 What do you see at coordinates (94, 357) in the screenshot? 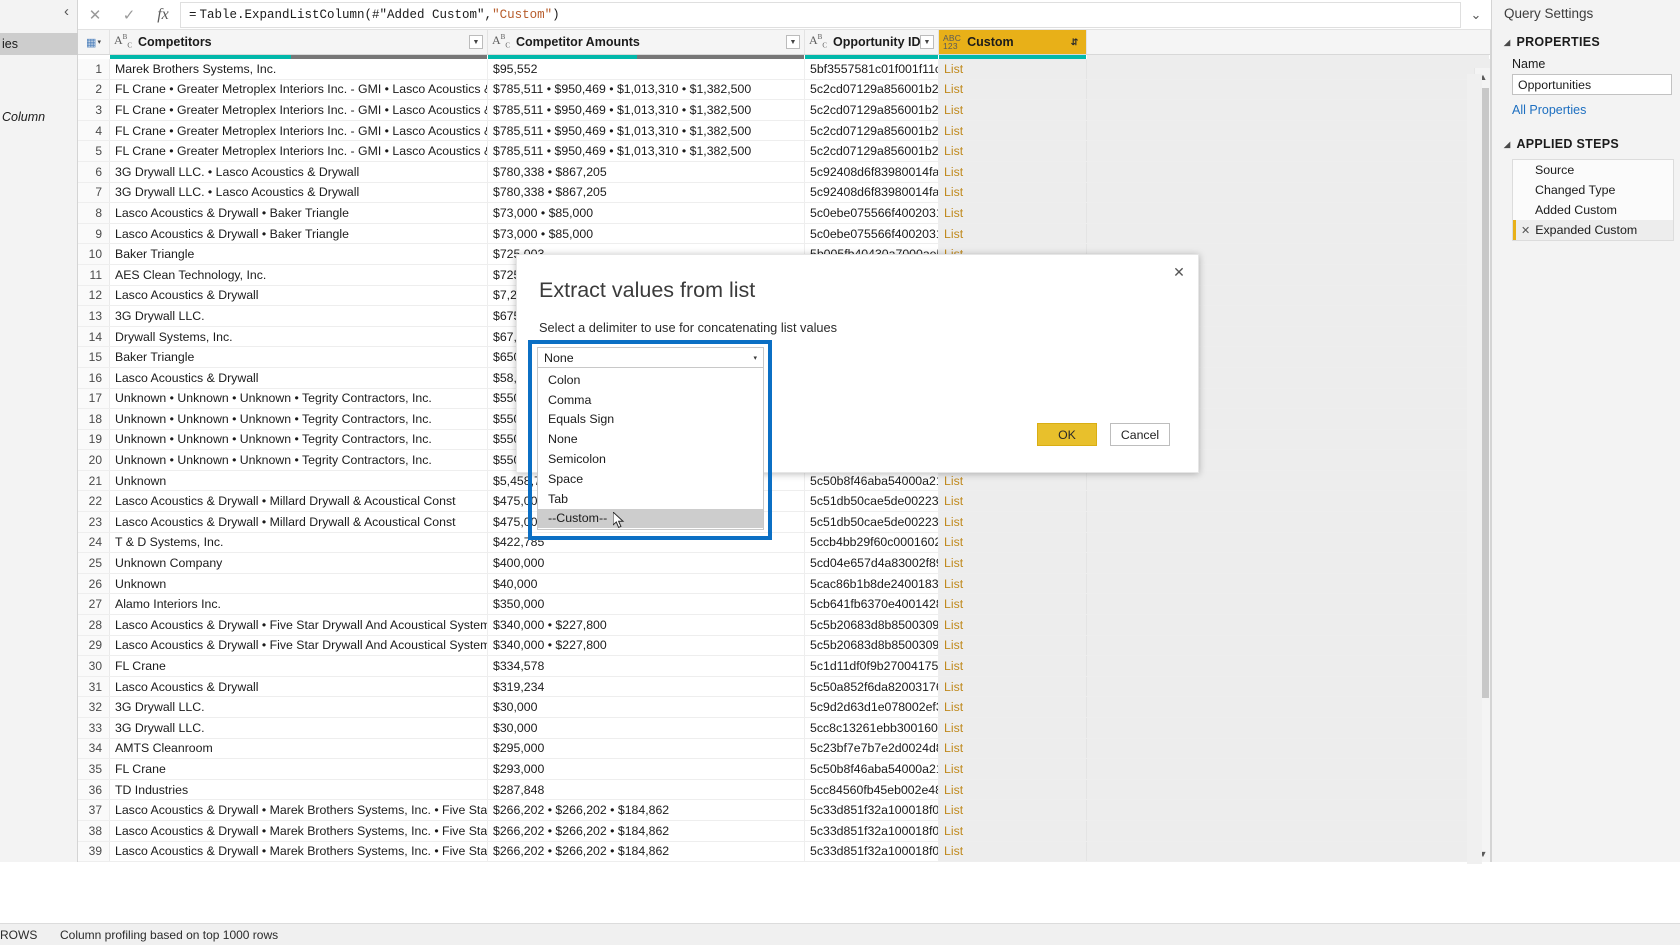
I see `row-number: 15` at bounding box center [94, 357].